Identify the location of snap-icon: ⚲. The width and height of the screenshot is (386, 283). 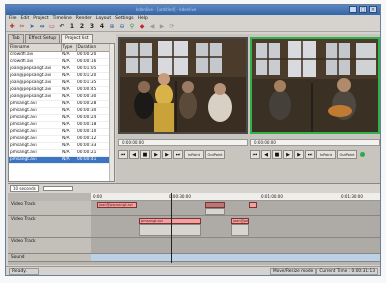
(132, 27).